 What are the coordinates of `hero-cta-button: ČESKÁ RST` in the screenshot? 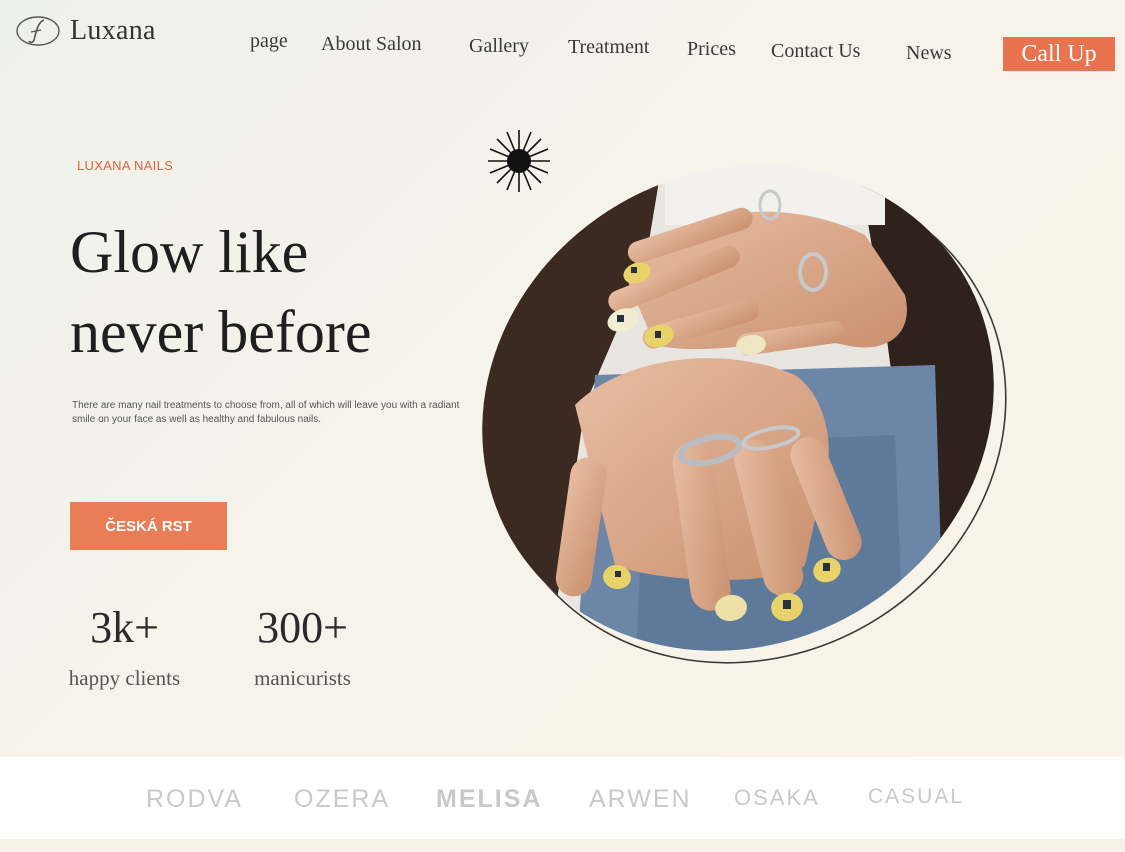 It's located at (148, 526).